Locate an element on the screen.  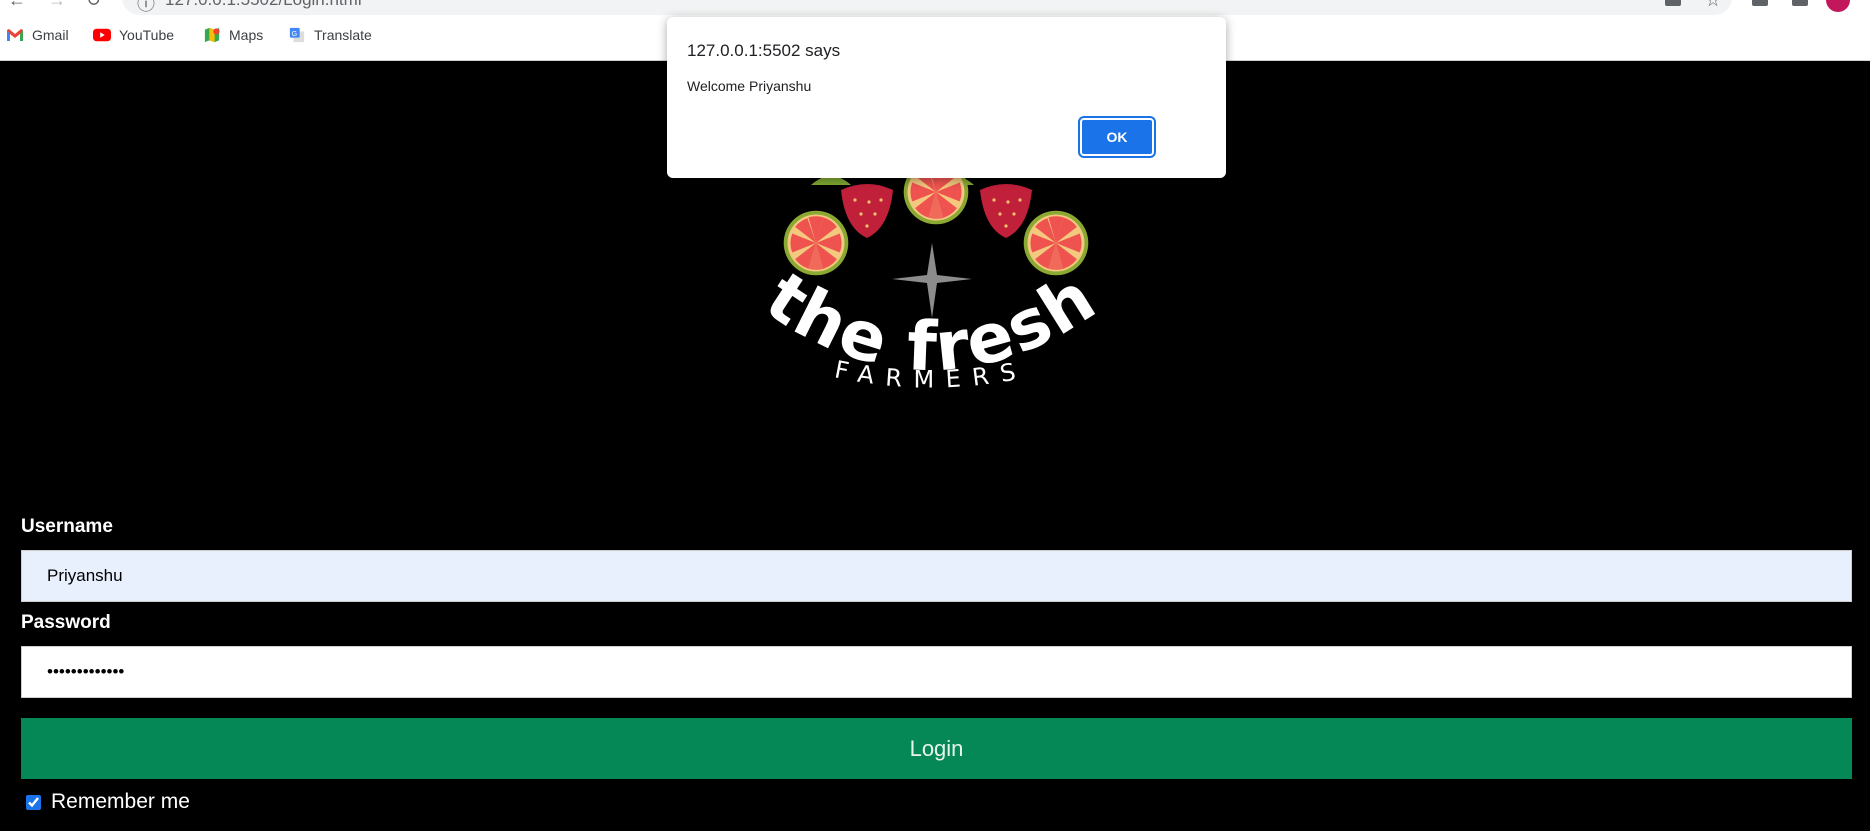
bookmark-maps: Maps is located at coordinates (233, 35).